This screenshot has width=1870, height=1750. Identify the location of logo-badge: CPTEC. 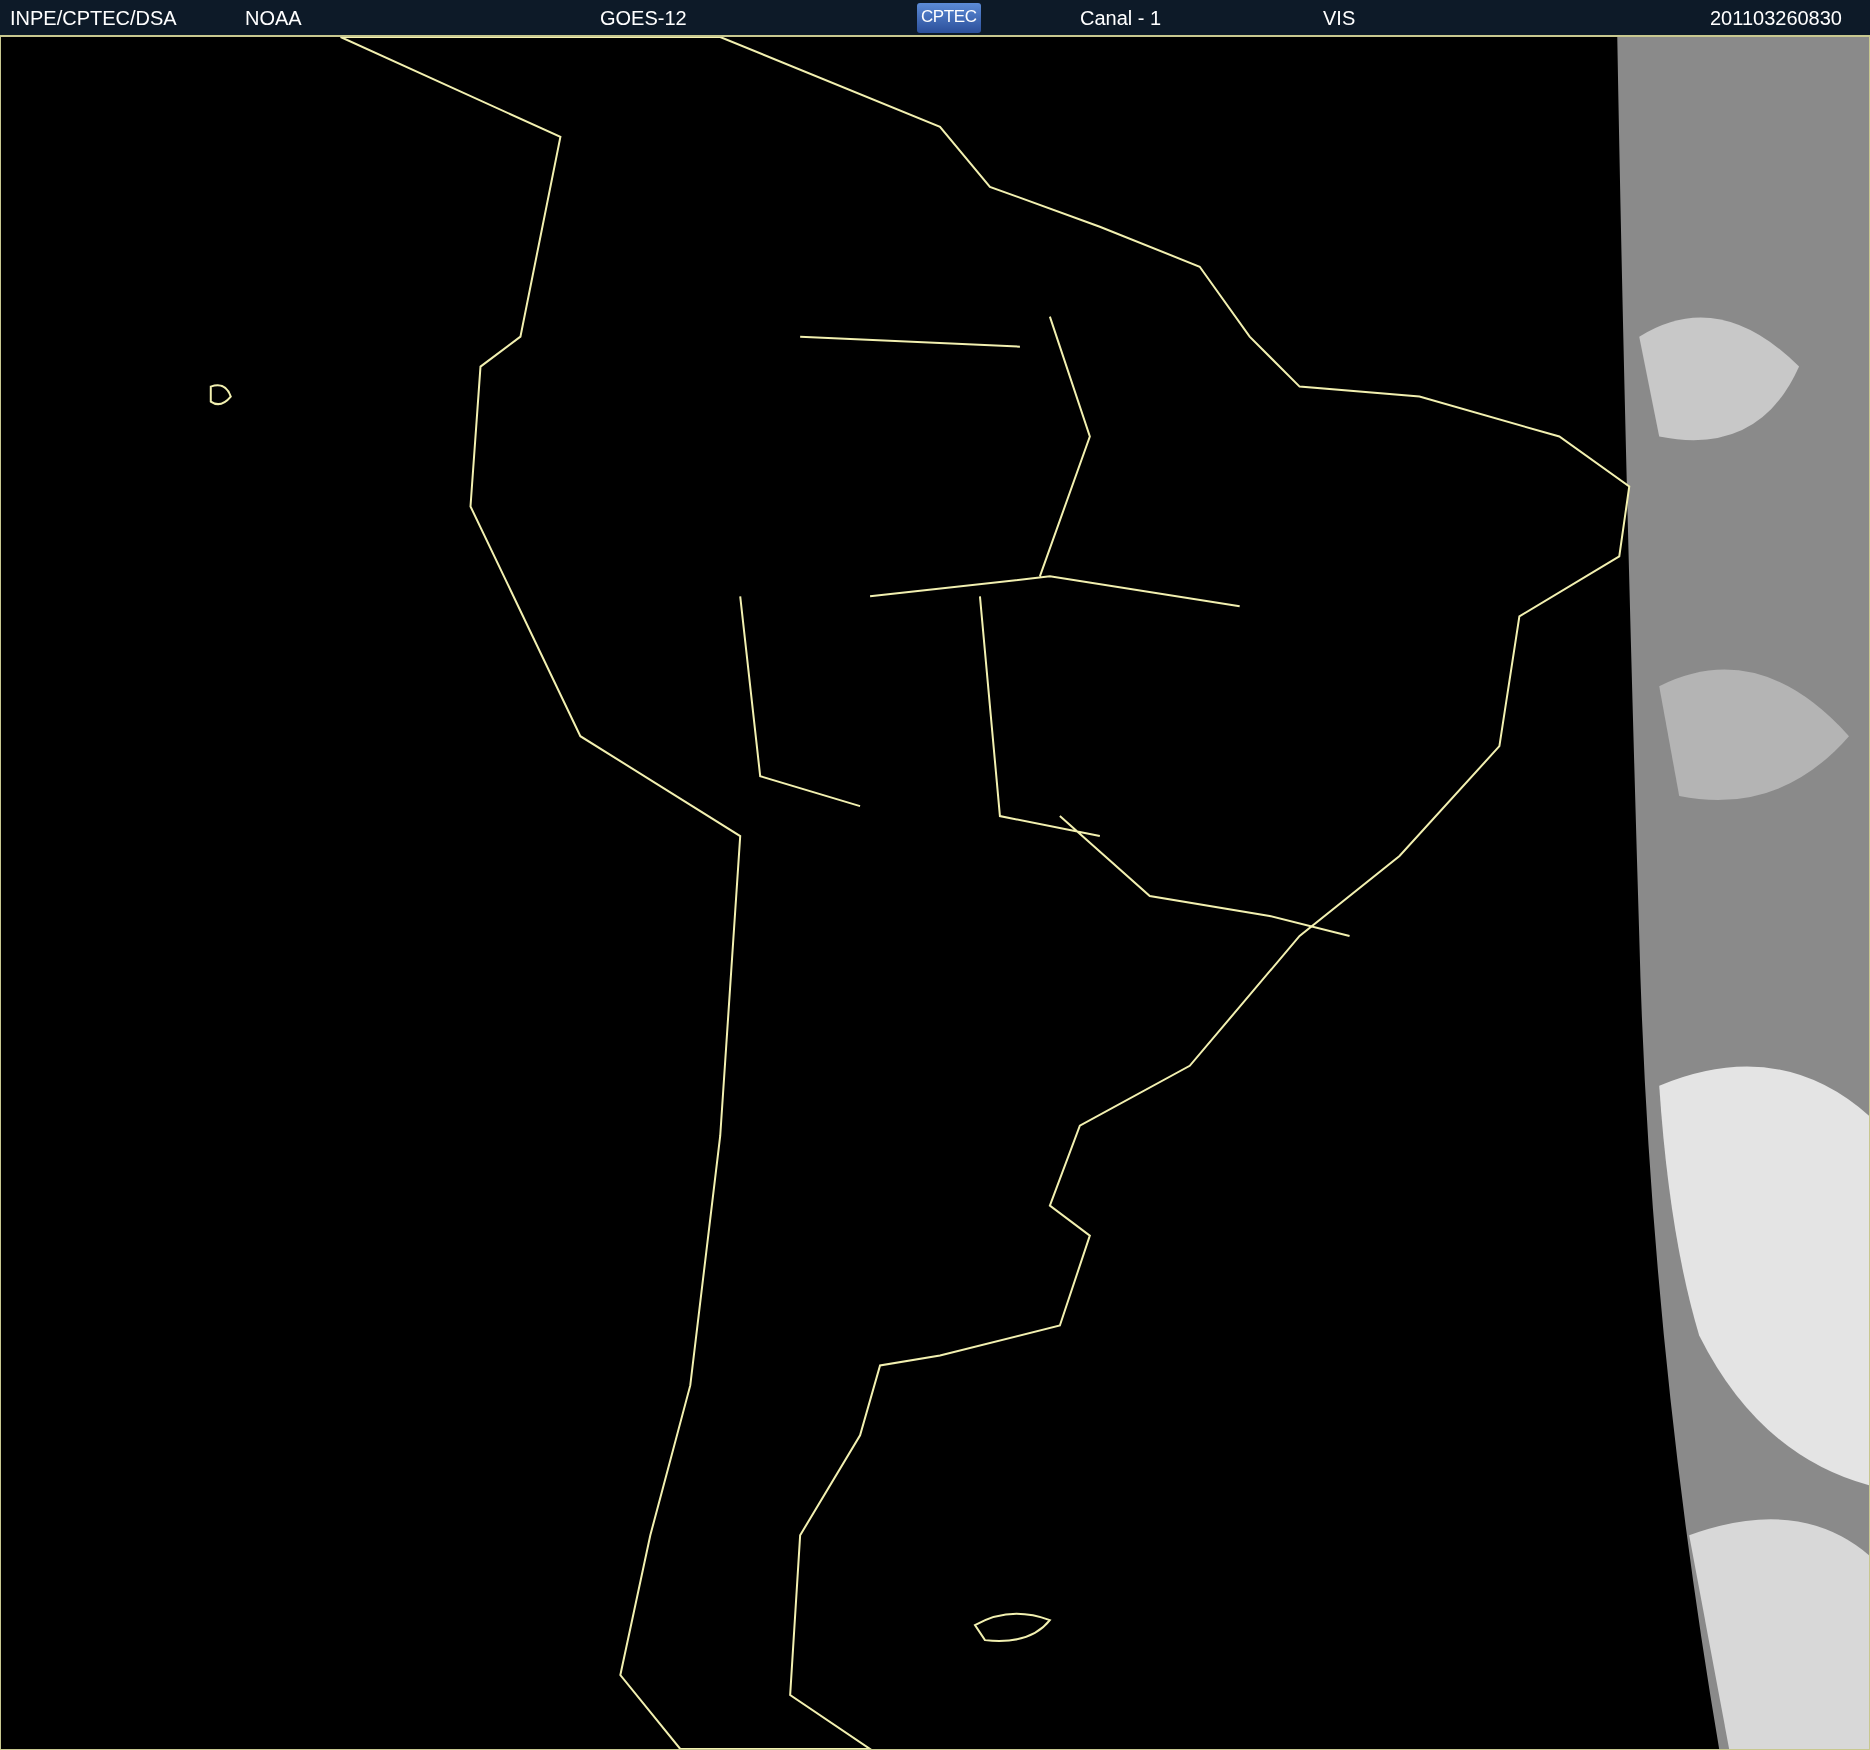
(949, 17).